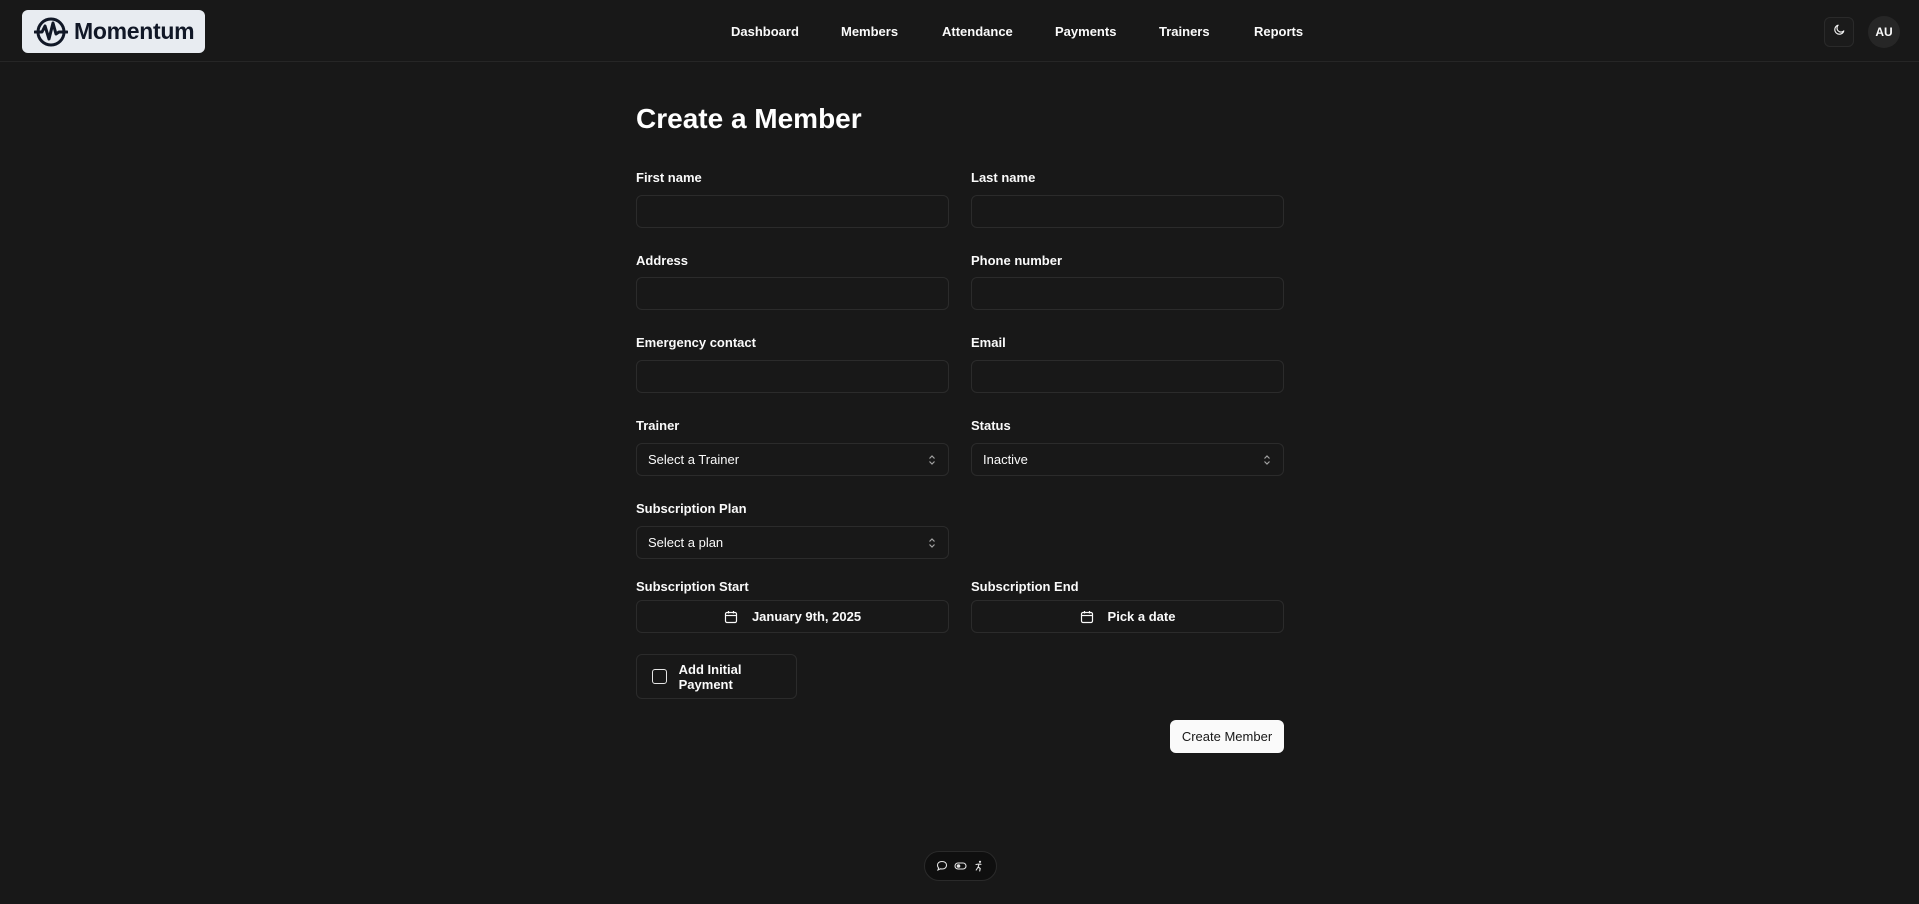 The width and height of the screenshot is (1919, 904). What do you see at coordinates (669, 177) in the screenshot?
I see `first-name-label: First name` at bounding box center [669, 177].